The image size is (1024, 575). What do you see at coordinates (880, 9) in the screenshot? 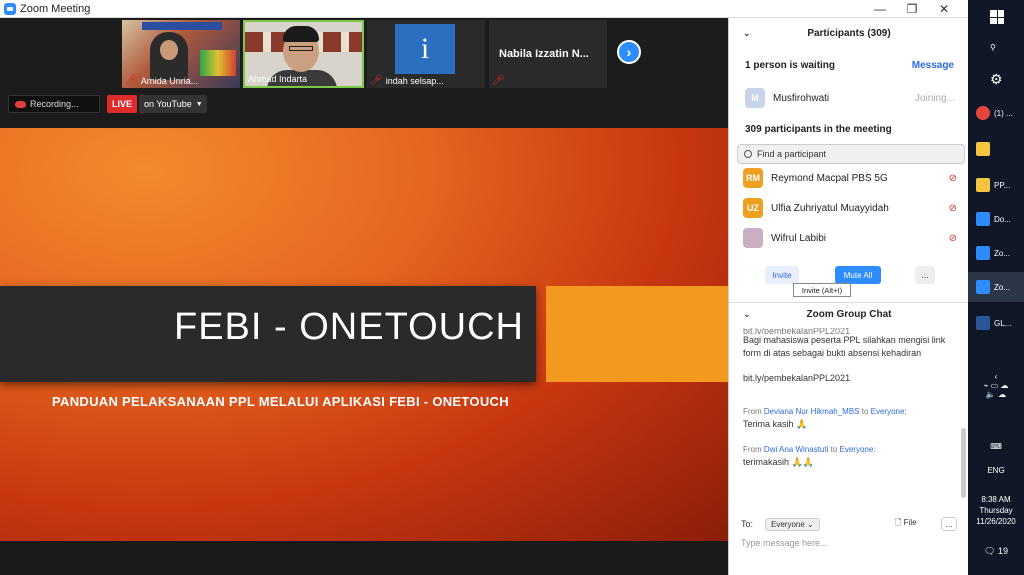
I see `minimize-button: —` at bounding box center [880, 9].